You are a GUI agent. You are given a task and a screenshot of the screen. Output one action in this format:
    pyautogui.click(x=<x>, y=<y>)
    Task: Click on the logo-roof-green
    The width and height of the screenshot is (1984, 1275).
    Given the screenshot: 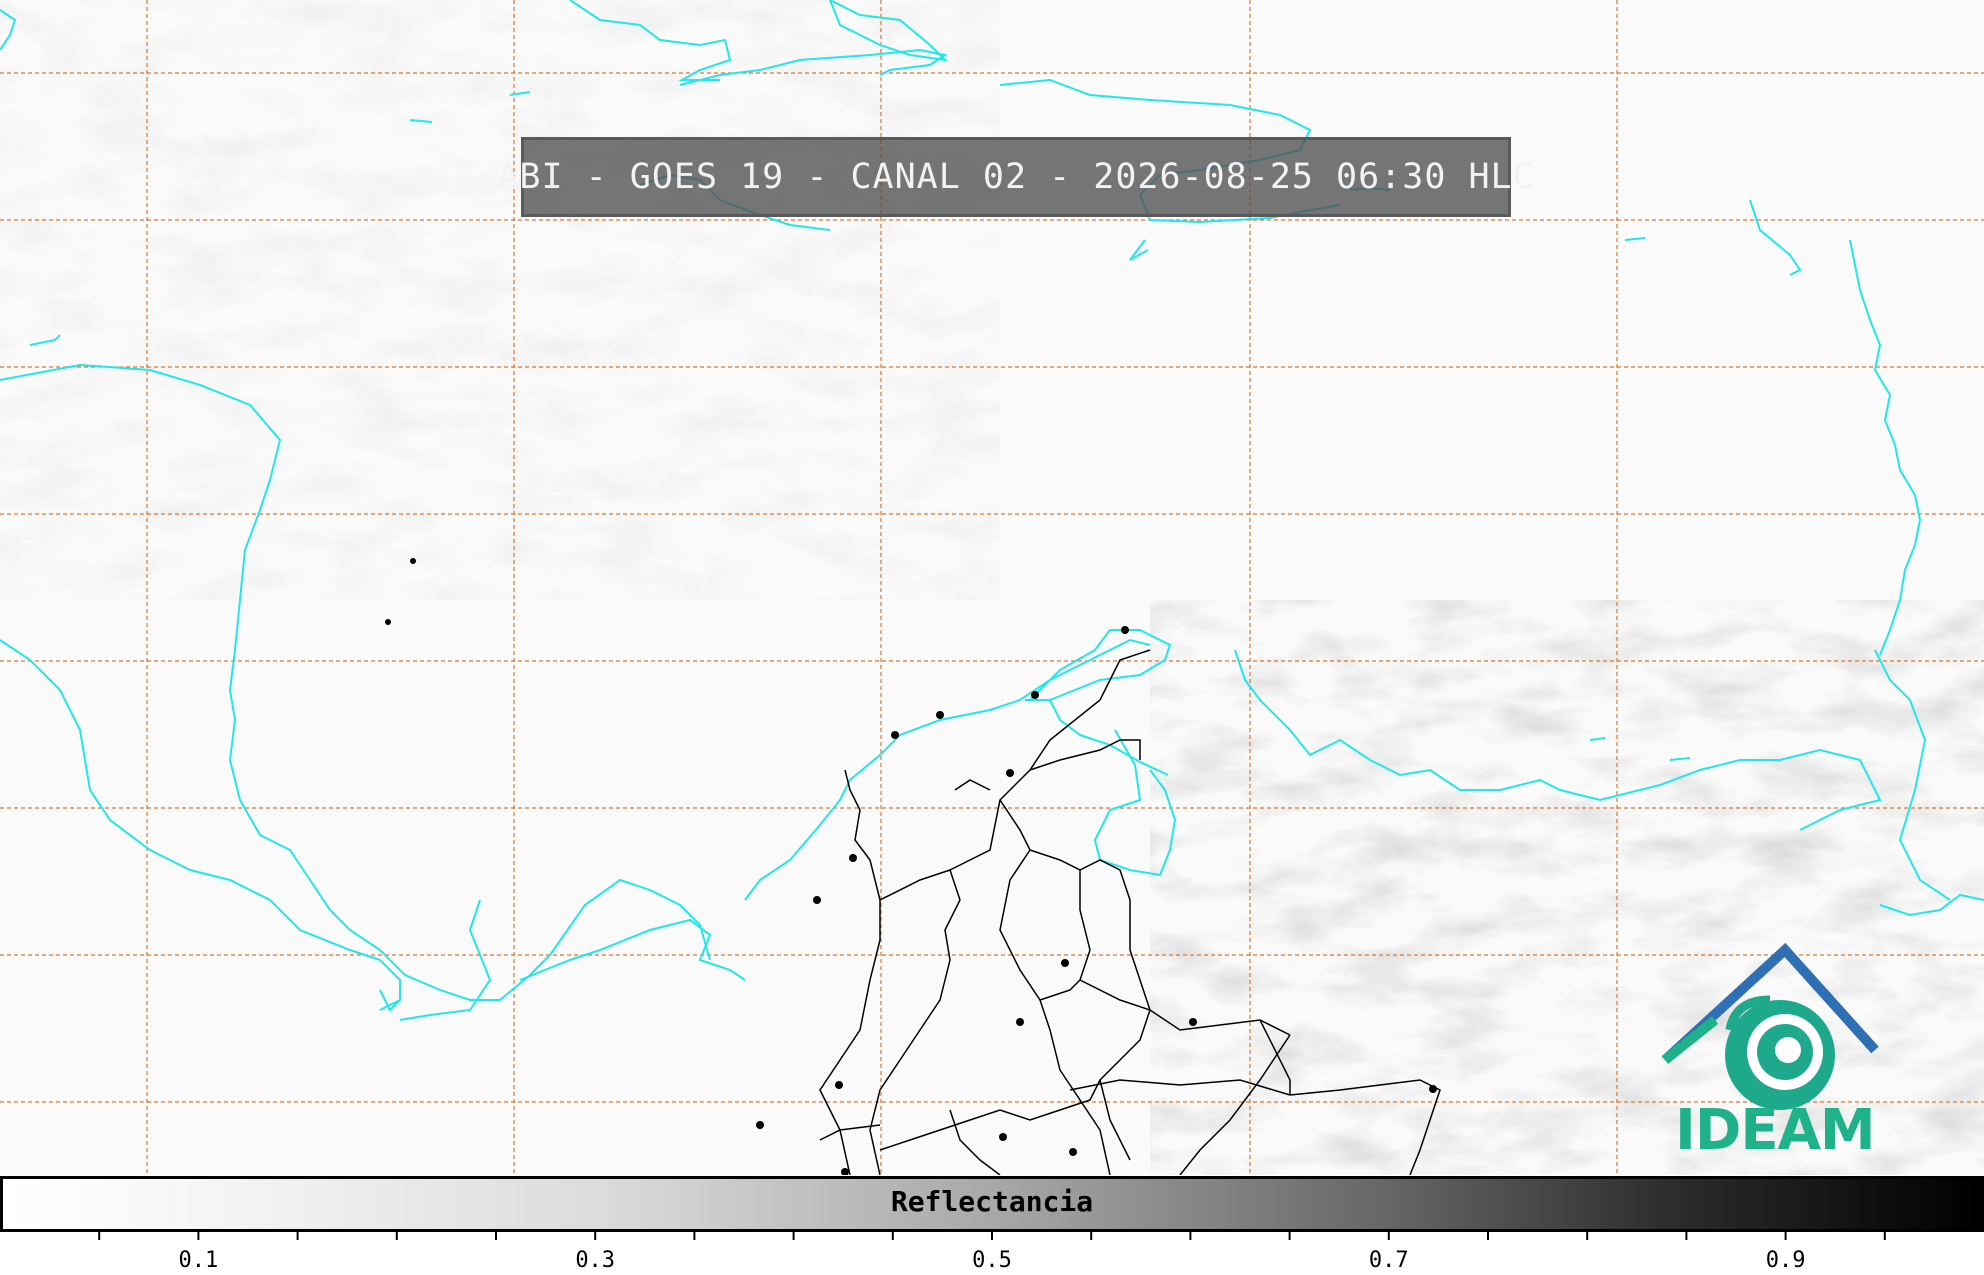 What is the action you would take?
    pyautogui.click(x=1690, y=1040)
    